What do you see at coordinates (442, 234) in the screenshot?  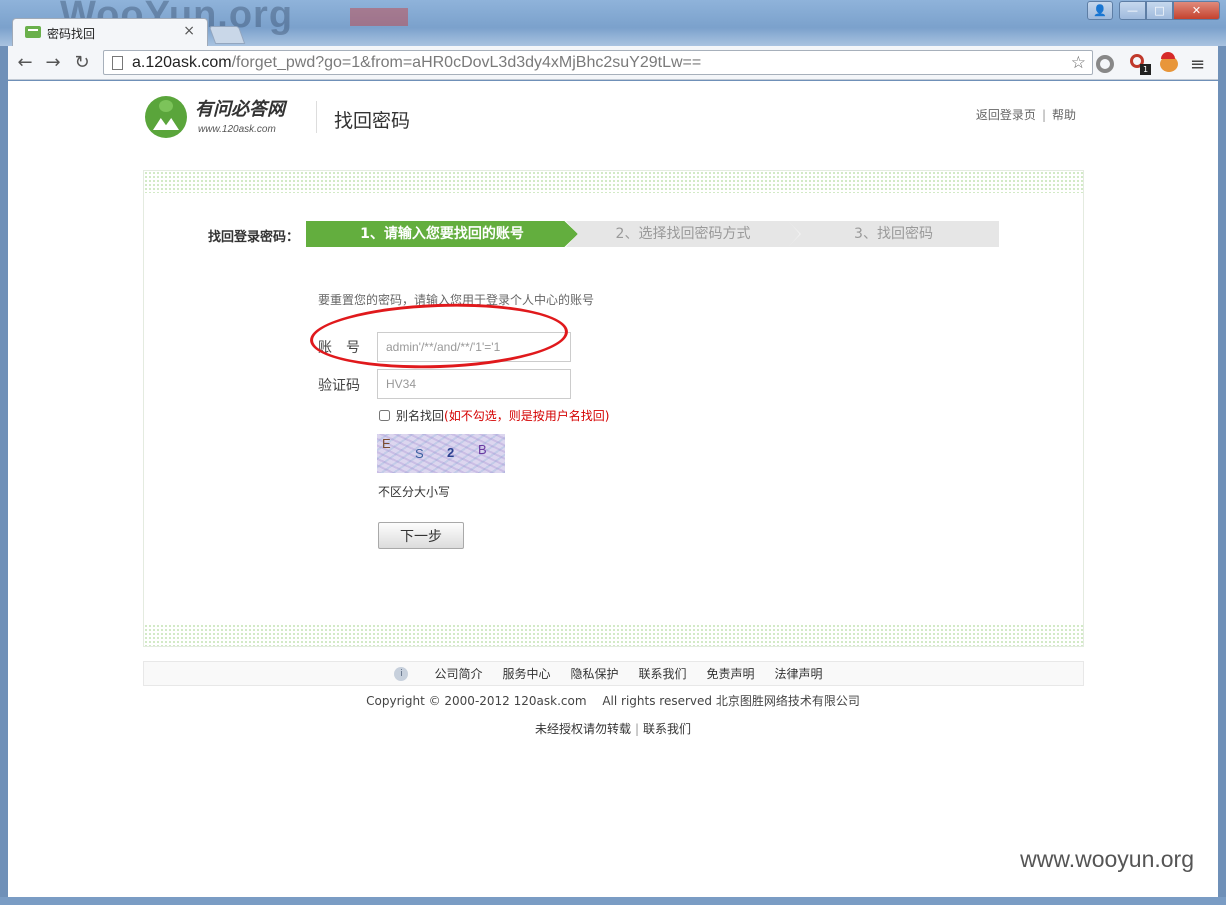 I see `step-1-active: 1、请输入您要找回的账号` at bounding box center [442, 234].